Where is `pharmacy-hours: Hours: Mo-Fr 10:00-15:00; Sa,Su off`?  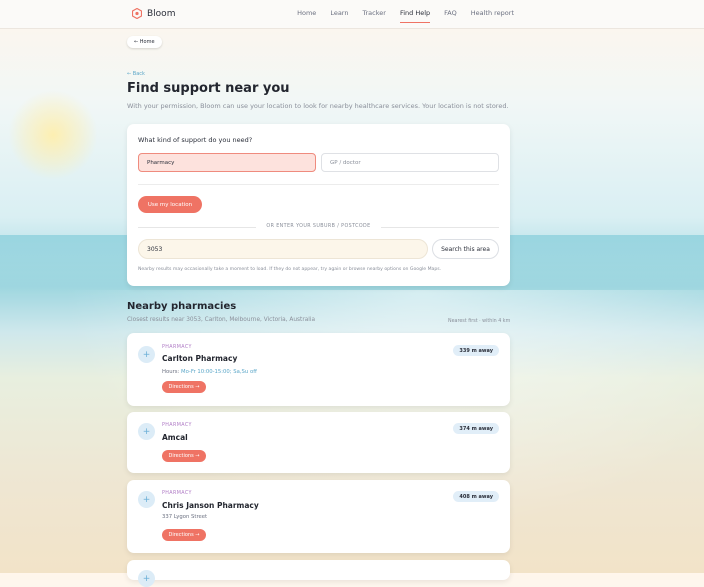
pharmacy-hours: Hours: Mo-Fr 10:00-15:00; Sa,Su off is located at coordinates (209, 372).